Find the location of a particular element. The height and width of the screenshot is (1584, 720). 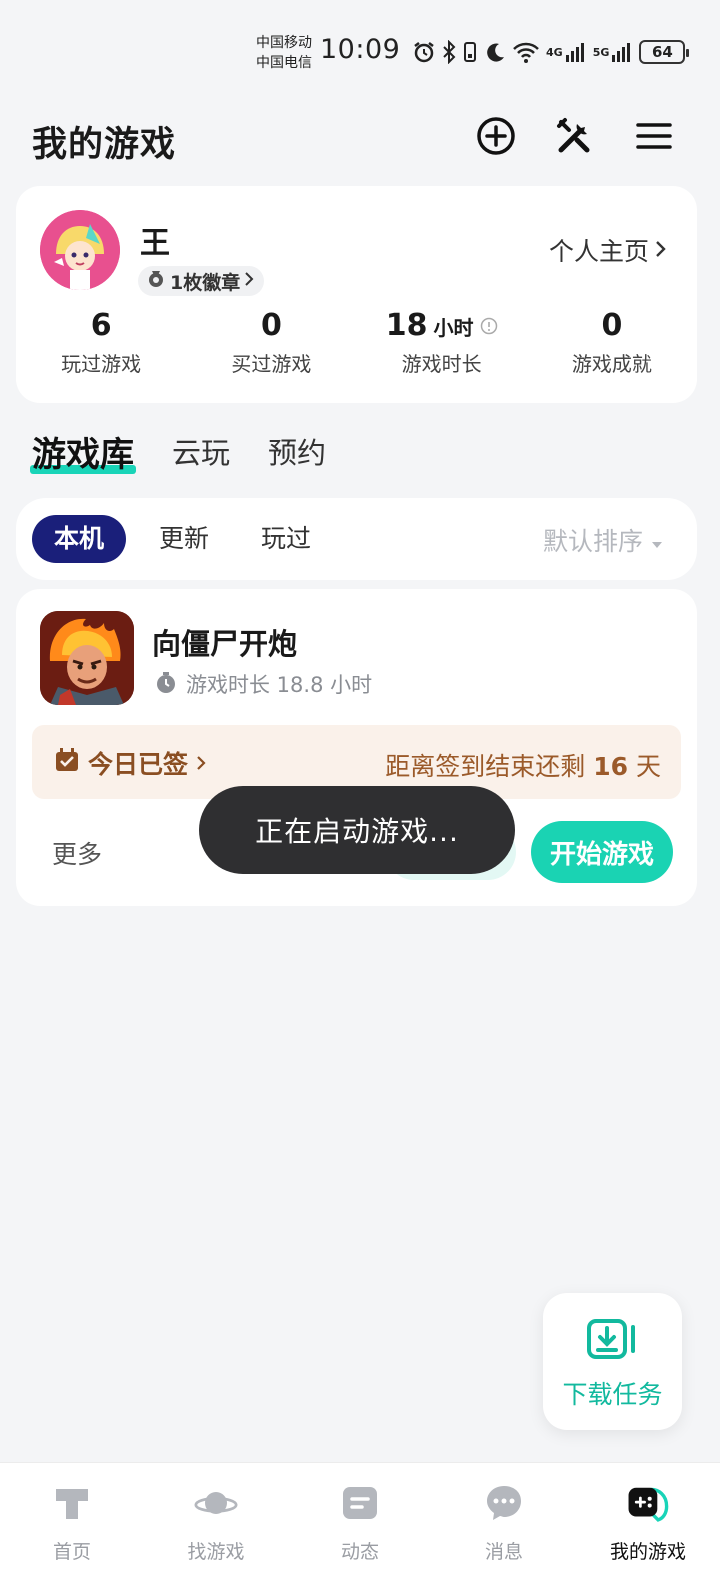

stat-label: 买过游戏 is located at coordinates (271, 364).